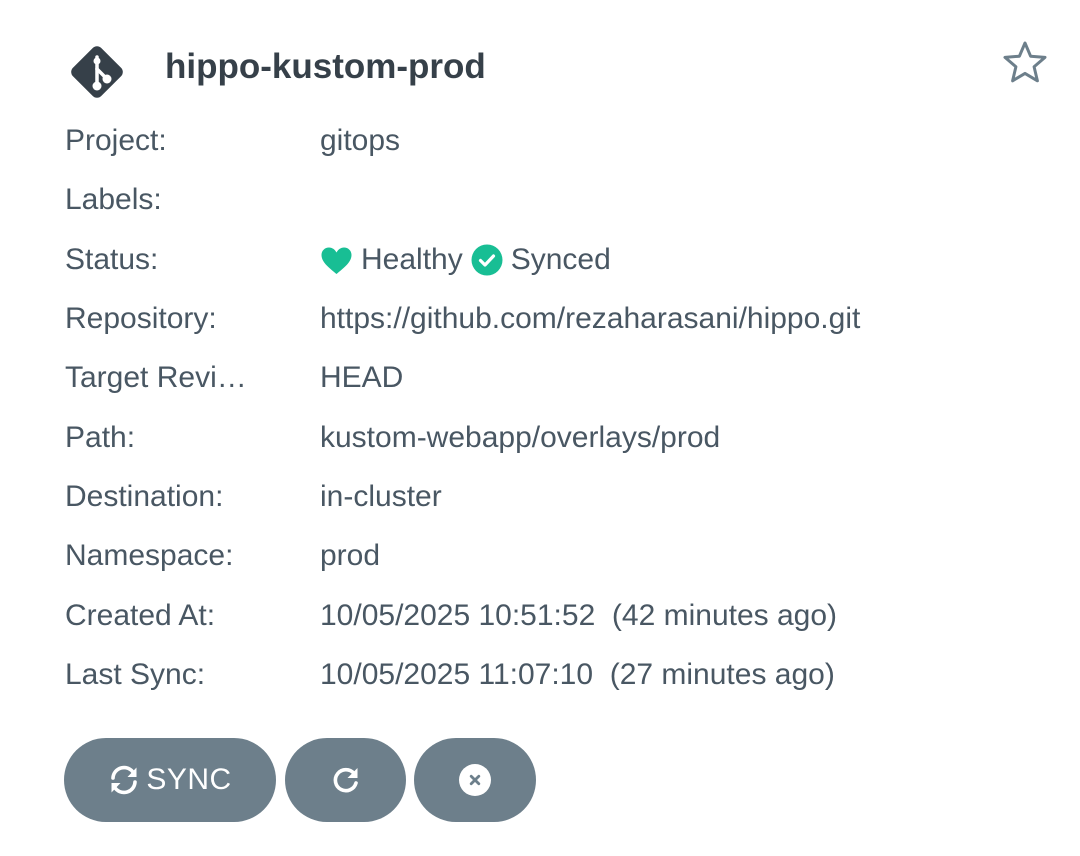 The image size is (1080, 856). What do you see at coordinates (577, 674) in the screenshot?
I see `last-sync-value: 10/05/2025 11:07:10 (27 minutes ago)` at bounding box center [577, 674].